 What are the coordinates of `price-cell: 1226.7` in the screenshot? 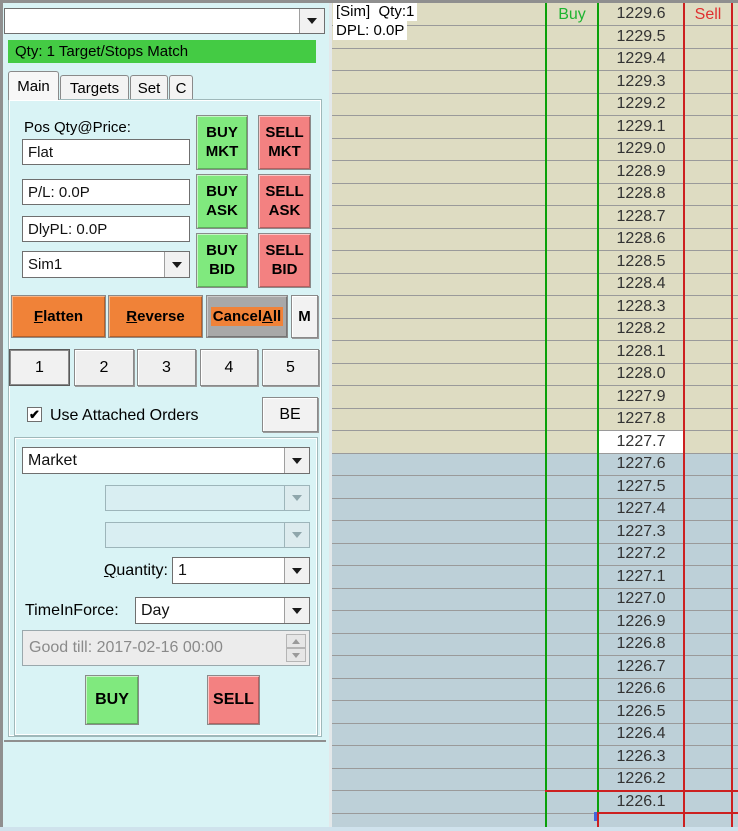 It's located at (641, 667).